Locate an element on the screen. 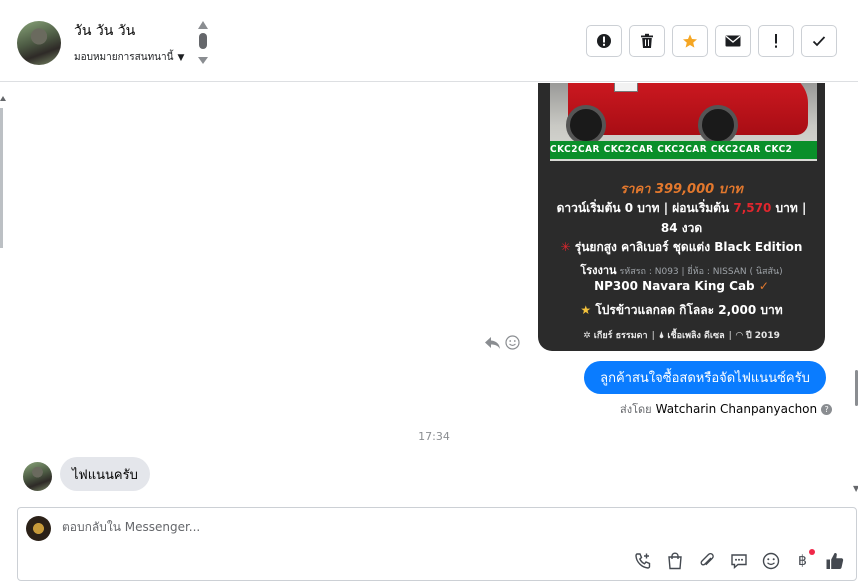 This screenshot has width=858, height=584. speedometer-icon: ◠ is located at coordinates (740, 336).